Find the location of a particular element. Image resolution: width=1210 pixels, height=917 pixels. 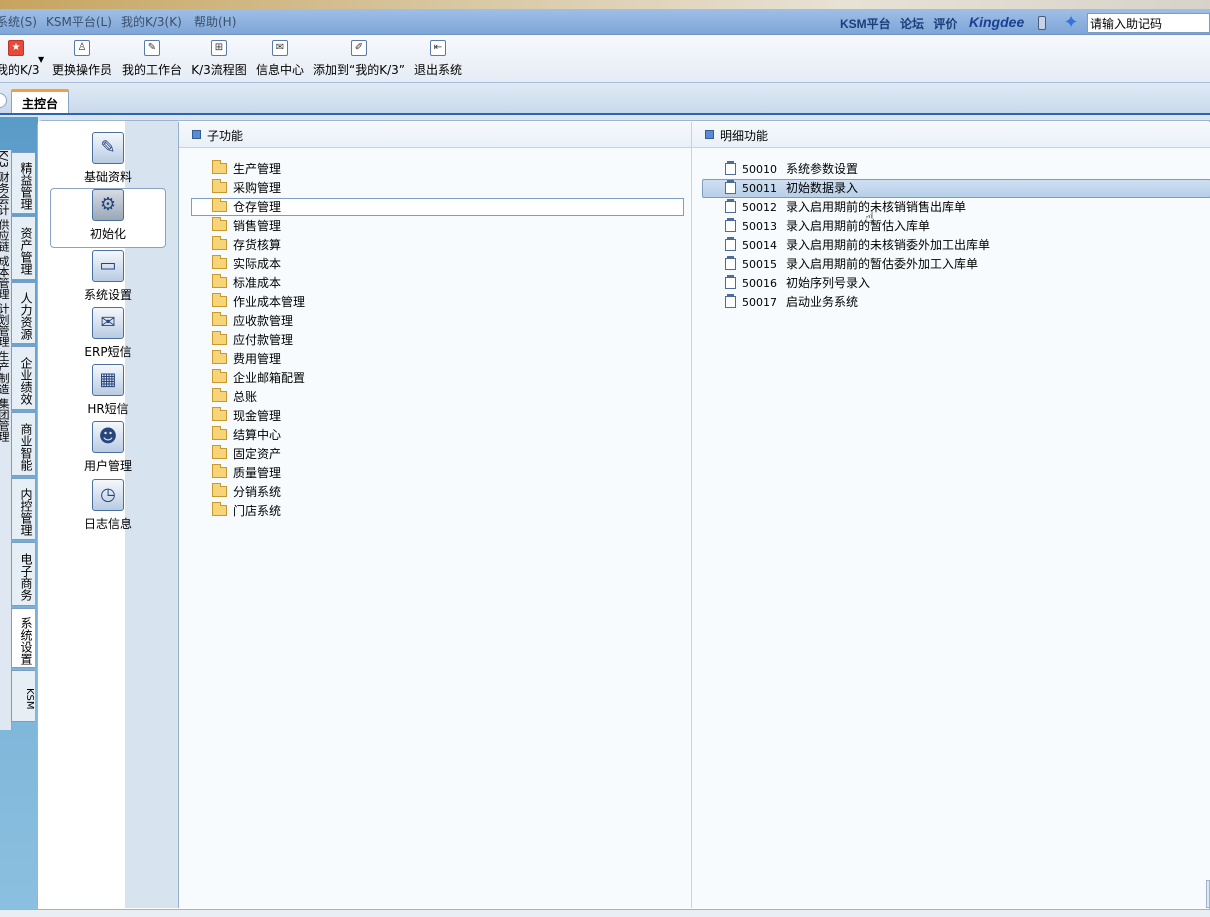

exit-system-button: ⇤ 退出系统 is located at coordinates (438, 59).